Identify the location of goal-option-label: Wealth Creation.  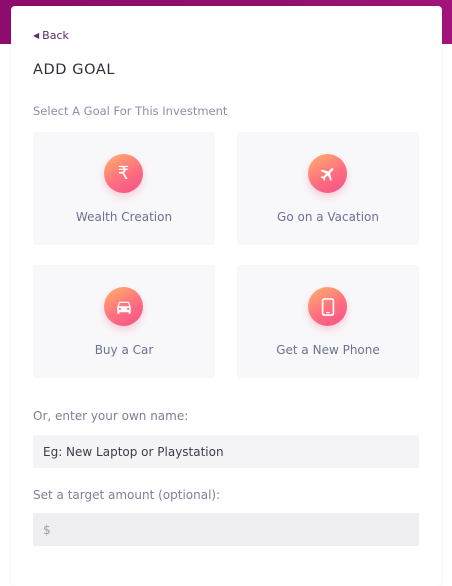
(124, 217).